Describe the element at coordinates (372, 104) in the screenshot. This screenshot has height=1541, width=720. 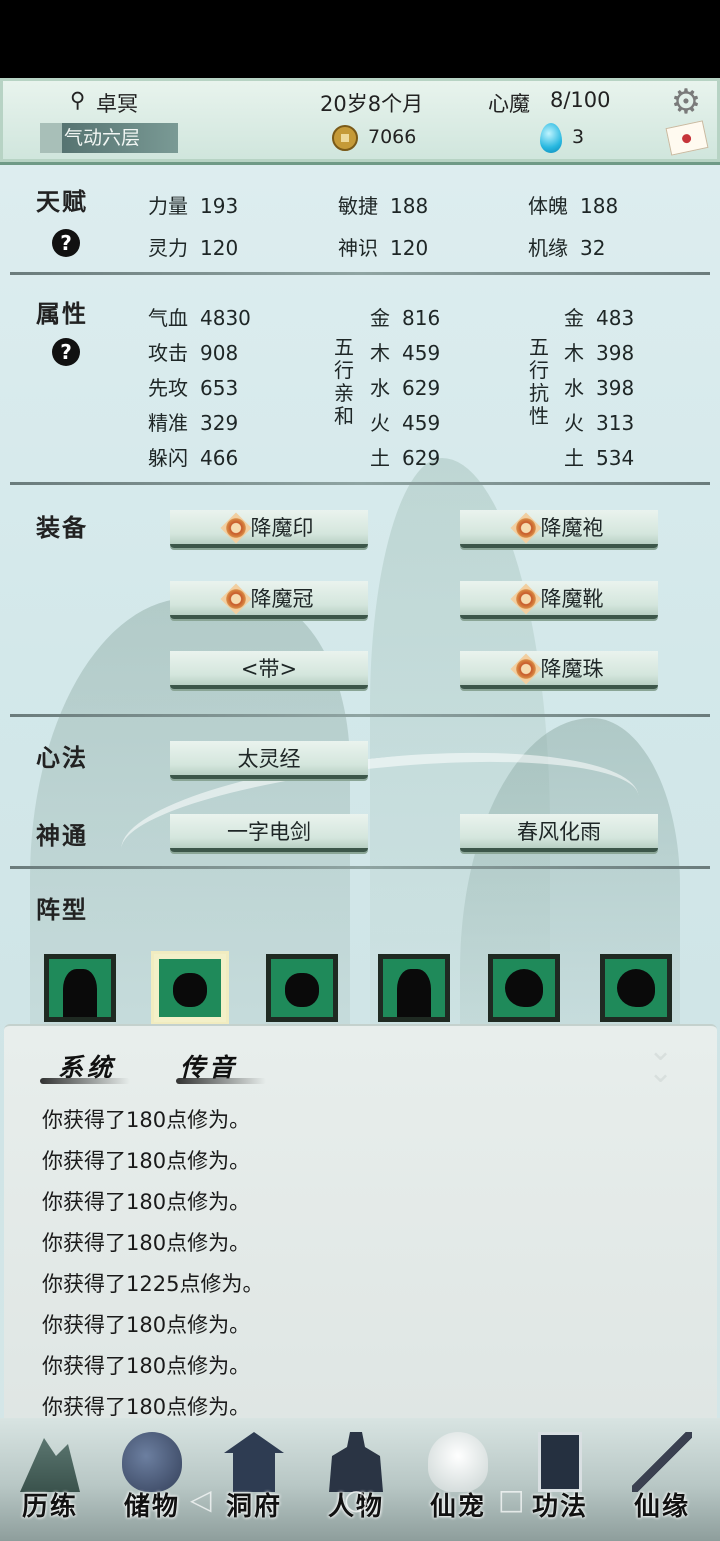
I see `character-age: 20岁8个月` at that location.